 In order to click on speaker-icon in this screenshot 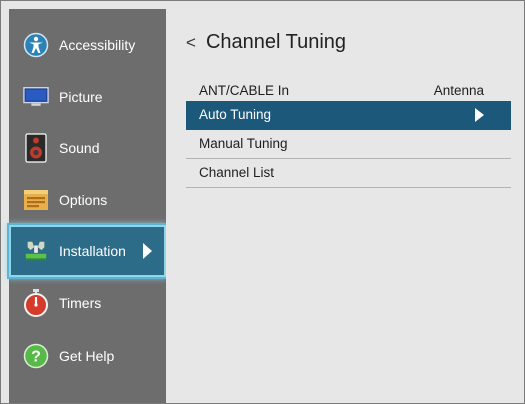, I will do `click(36, 148)`.